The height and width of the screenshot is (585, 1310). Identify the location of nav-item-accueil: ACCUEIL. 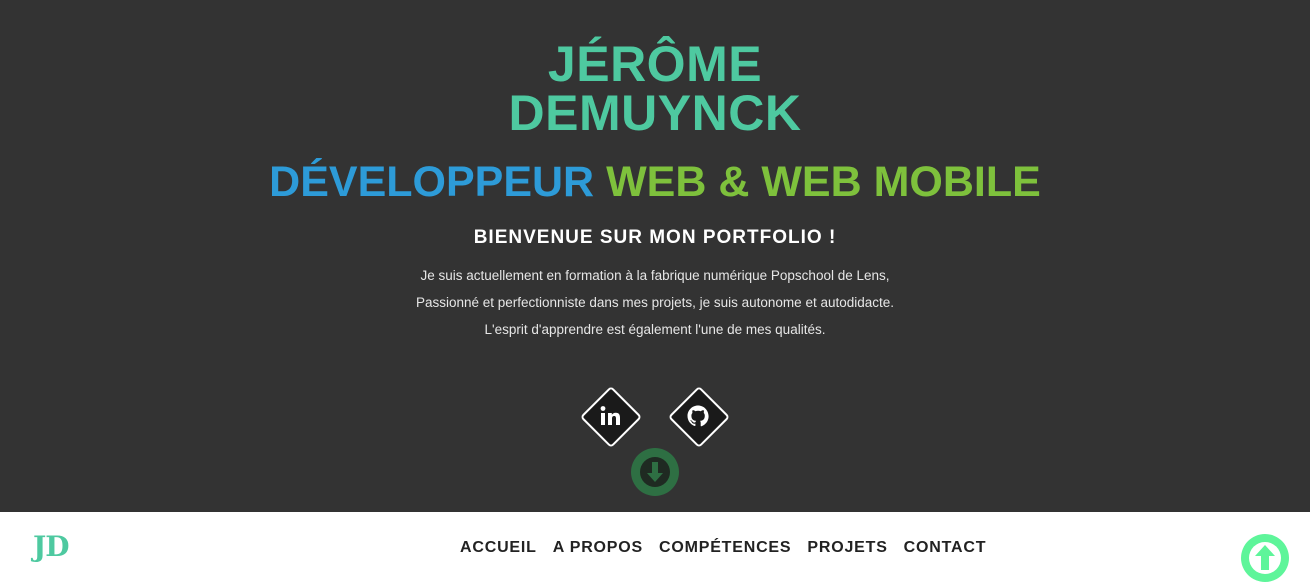
(498, 548).